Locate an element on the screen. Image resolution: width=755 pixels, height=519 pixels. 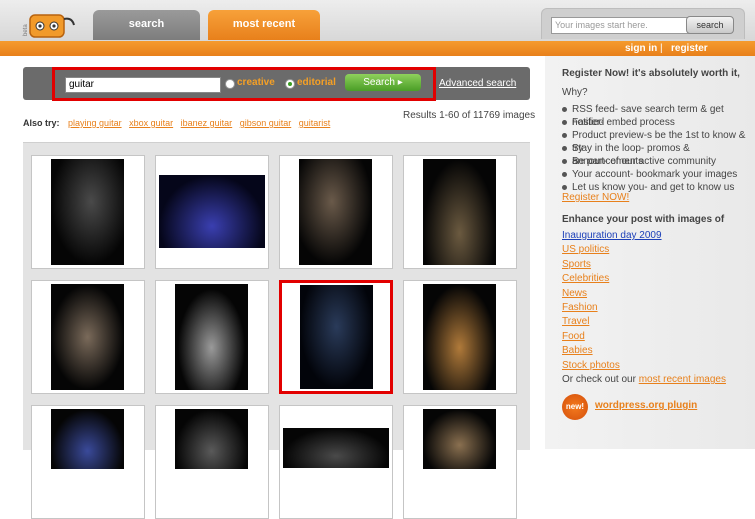
search-input: guitar is located at coordinates (143, 85).